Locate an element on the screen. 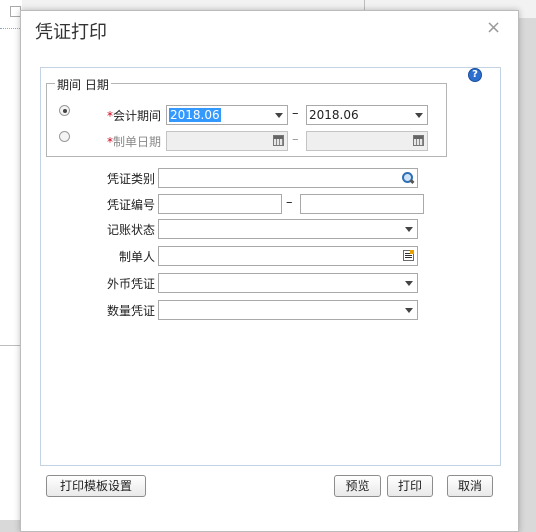 This screenshot has width=536, height=532. accounting-period-label: *会计期间 is located at coordinates (134, 116).